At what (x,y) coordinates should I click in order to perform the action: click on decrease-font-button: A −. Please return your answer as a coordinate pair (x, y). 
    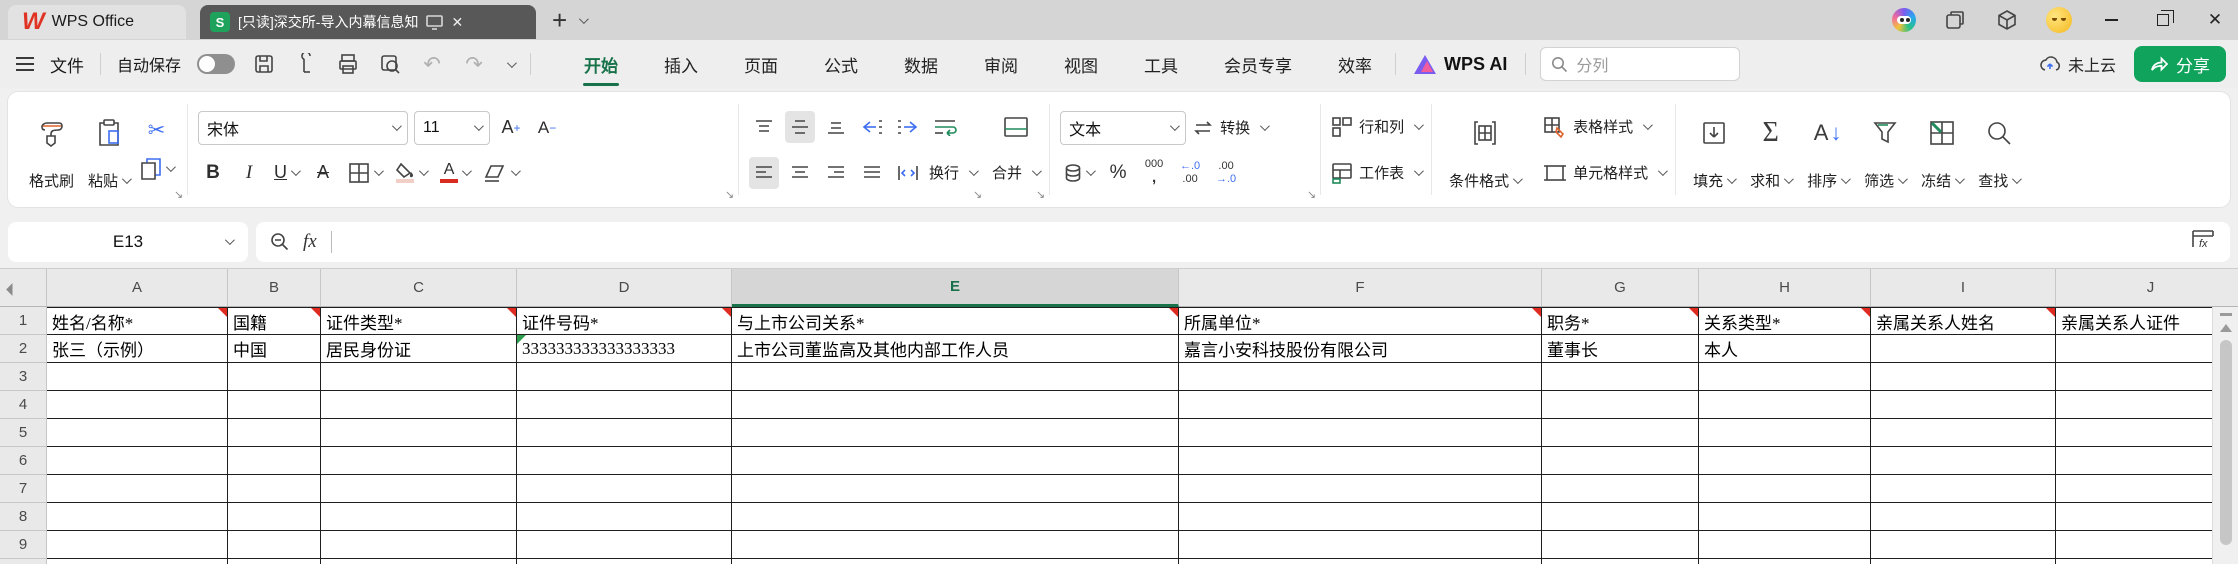
    Looking at the image, I should click on (547, 128).